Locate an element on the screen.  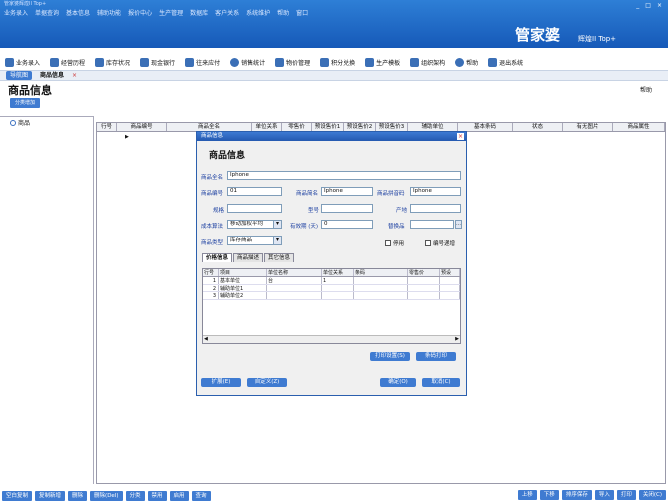
tab-price-info: 价格信息 is located at coordinates (217, 257).